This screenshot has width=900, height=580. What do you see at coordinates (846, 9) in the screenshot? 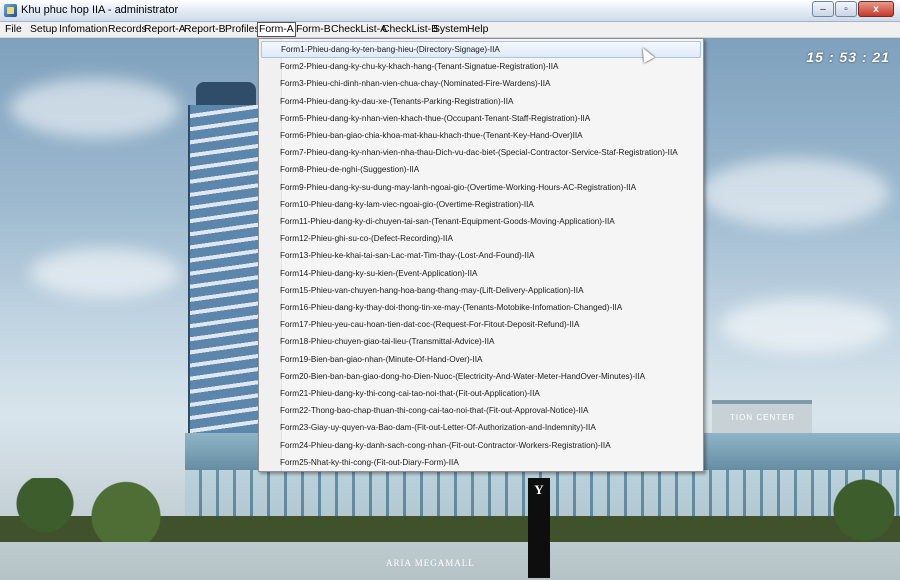
I see `maximize-button: ▫` at bounding box center [846, 9].